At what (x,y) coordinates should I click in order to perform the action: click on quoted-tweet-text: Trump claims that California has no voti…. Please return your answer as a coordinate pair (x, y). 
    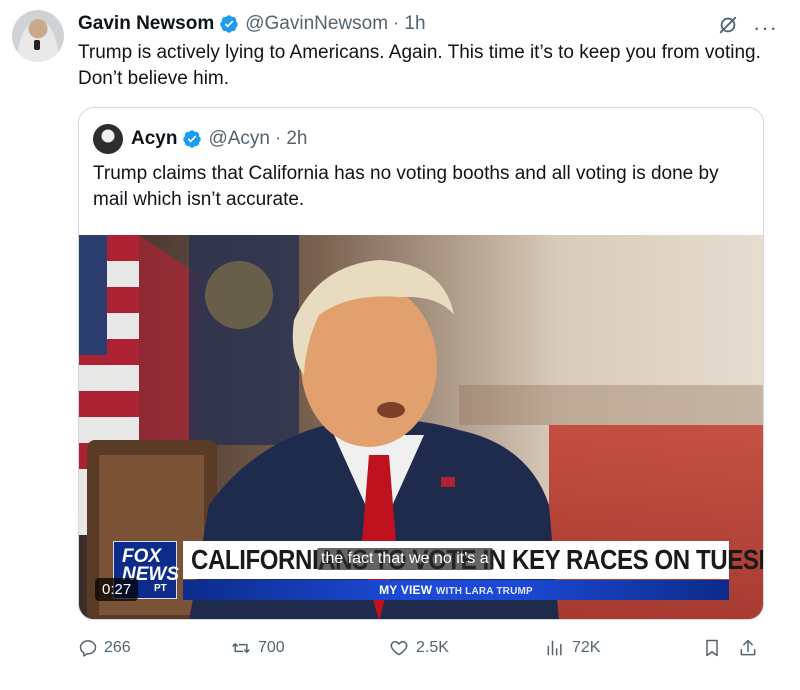
    Looking at the image, I should click on (406, 186).